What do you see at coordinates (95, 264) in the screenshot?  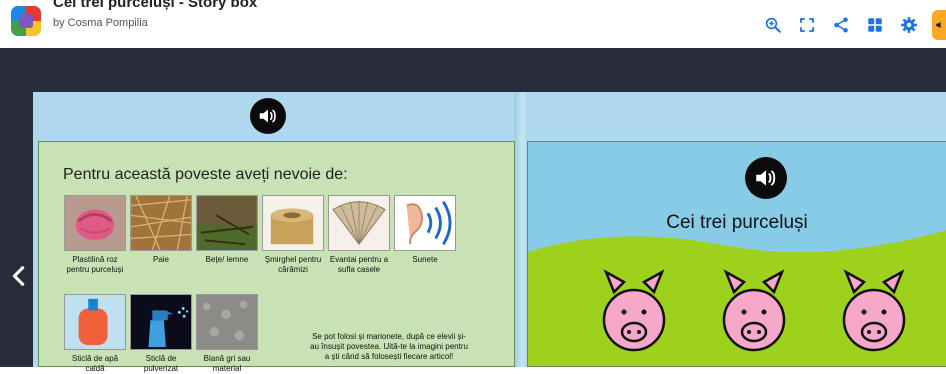 I see `material-label: Plastilină roz pentru purceluși` at bounding box center [95, 264].